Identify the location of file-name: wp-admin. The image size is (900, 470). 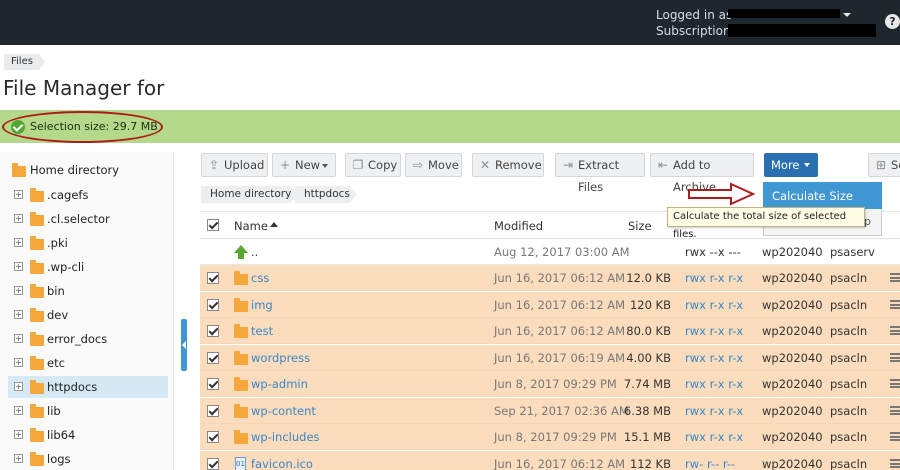
(279, 384).